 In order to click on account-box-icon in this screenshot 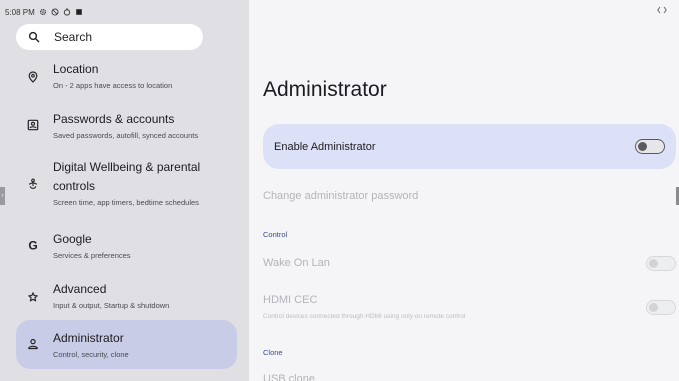, I will do `click(33, 125)`.